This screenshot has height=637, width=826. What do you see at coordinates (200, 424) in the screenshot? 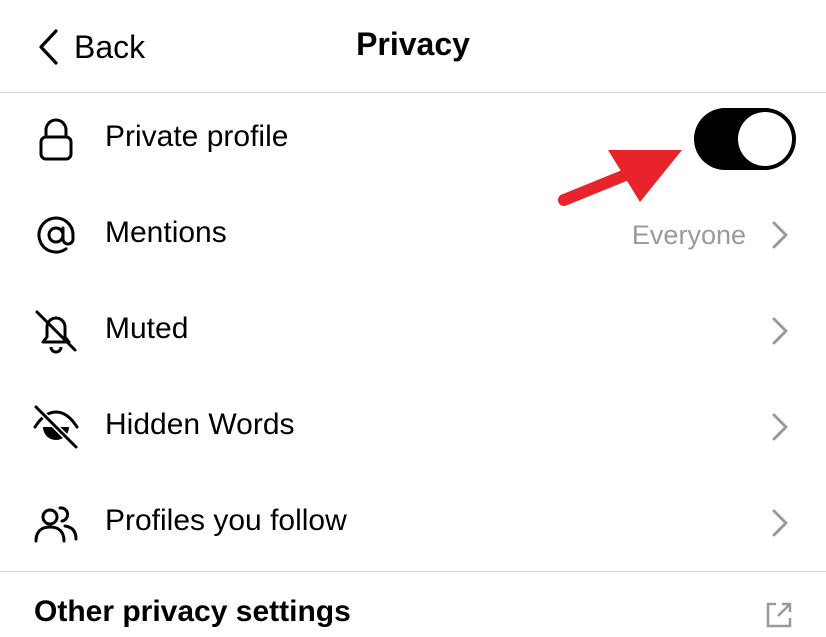
I see `row-label: Hidden Words` at bounding box center [200, 424].